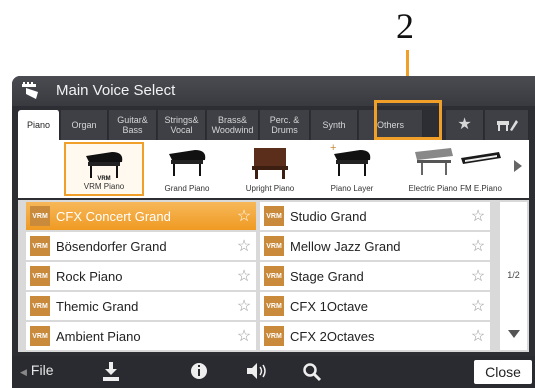  What do you see at coordinates (312, 372) in the screenshot?
I see `search-icon` at bounding box center [312, 372].